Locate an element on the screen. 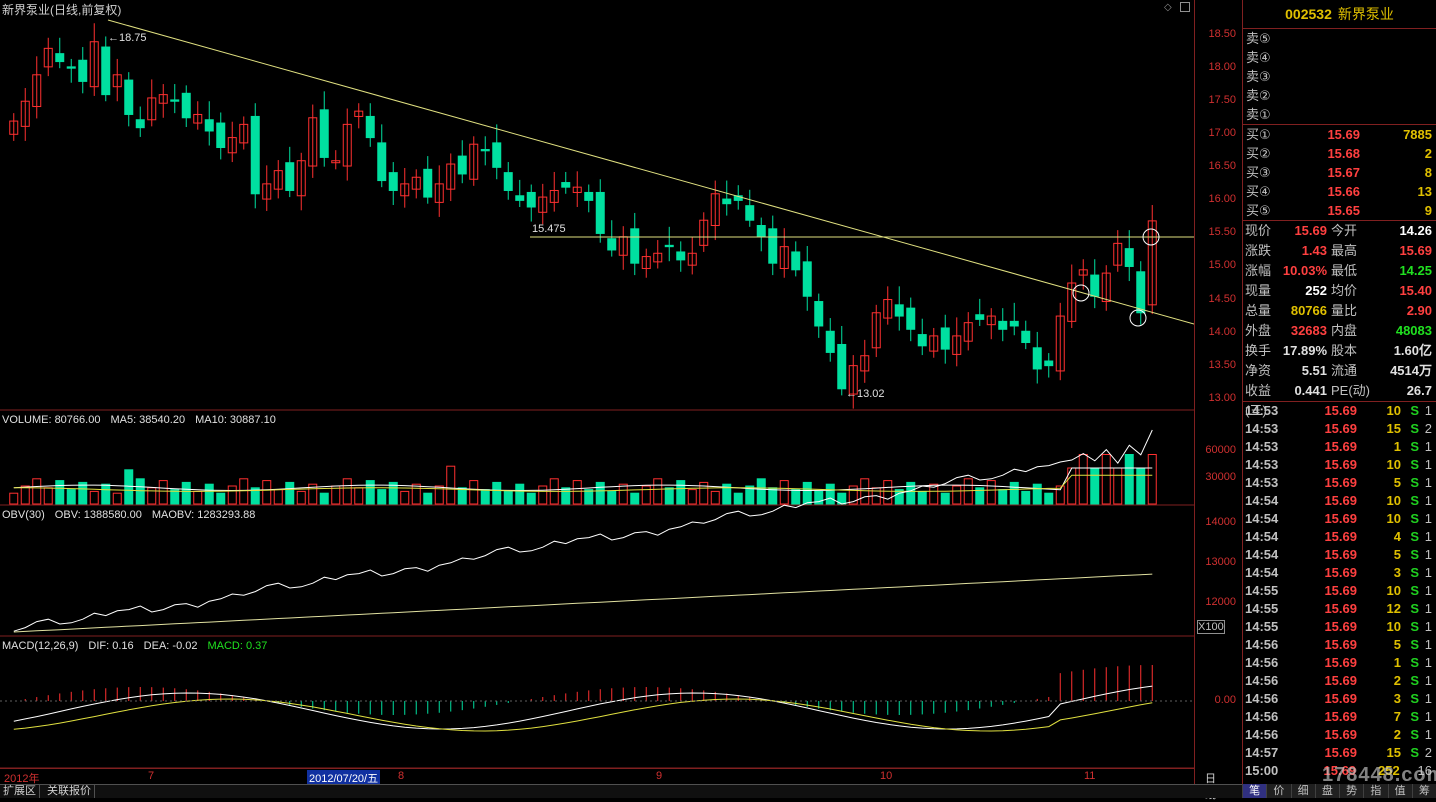 The height and width of the screenshot is (802, 1436). tick-volume: 5 is located at coordinates (1397, 644).